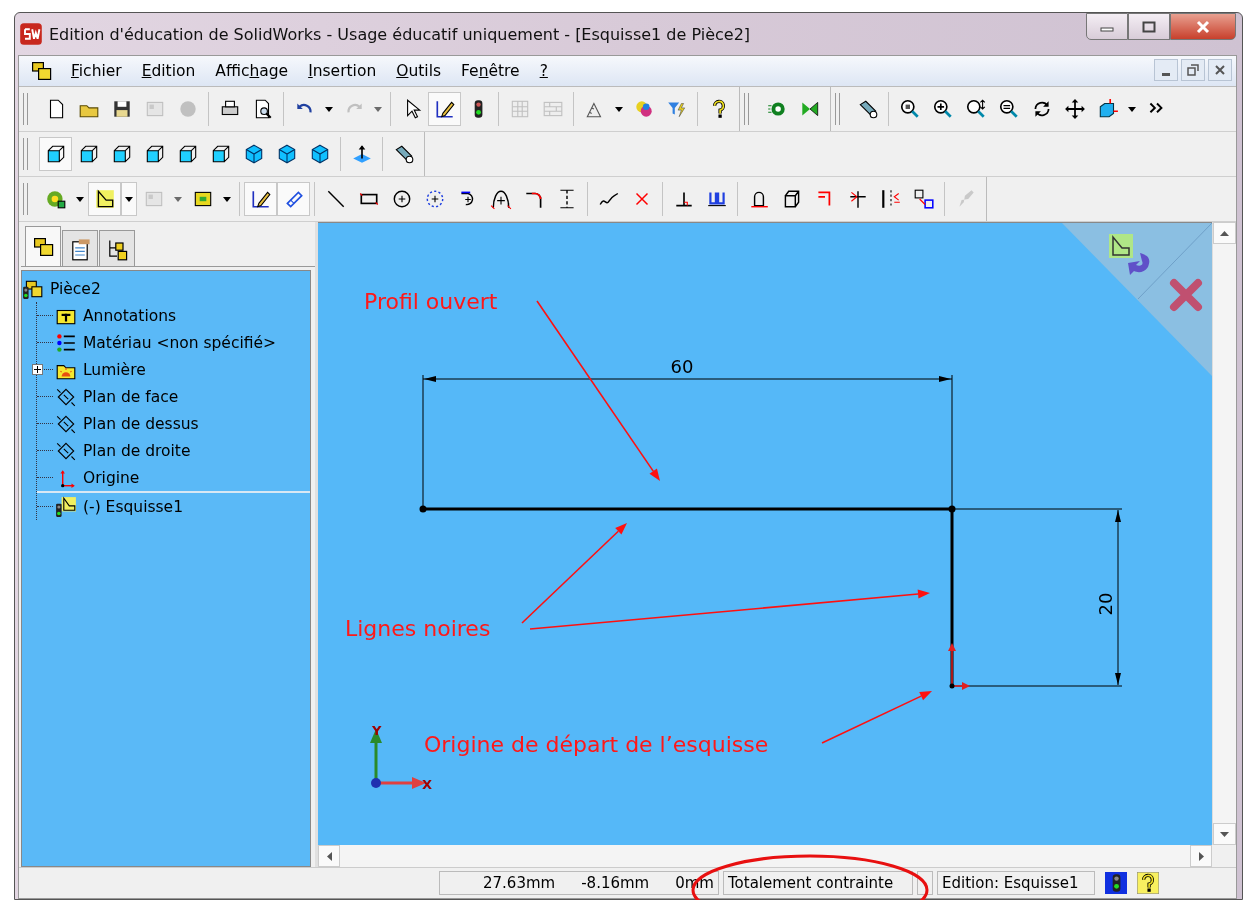  Describe the element at coordinates (1224, 533) in the screenshot. I see `vertical-scrollbar` at that location.